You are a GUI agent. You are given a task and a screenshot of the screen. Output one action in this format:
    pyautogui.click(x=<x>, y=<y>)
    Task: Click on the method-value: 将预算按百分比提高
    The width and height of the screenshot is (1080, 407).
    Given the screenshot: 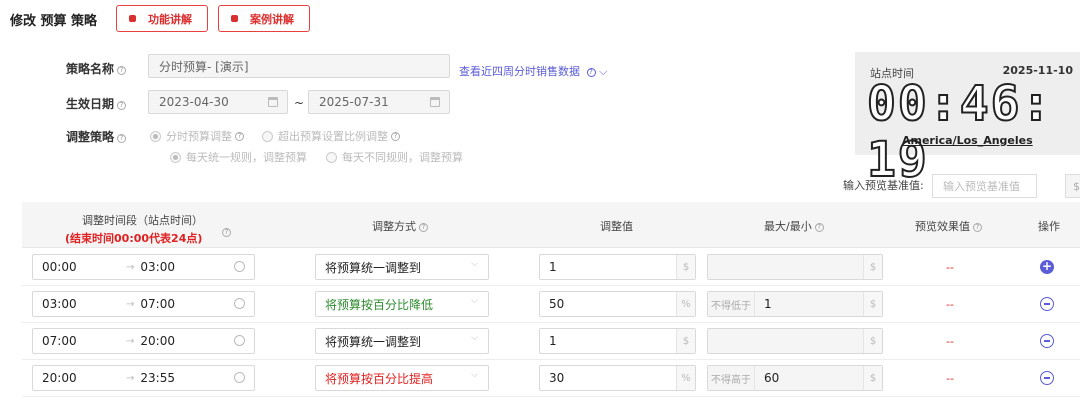 What is the action you would take?
    pyautogui.click(x=379, y=378)
    